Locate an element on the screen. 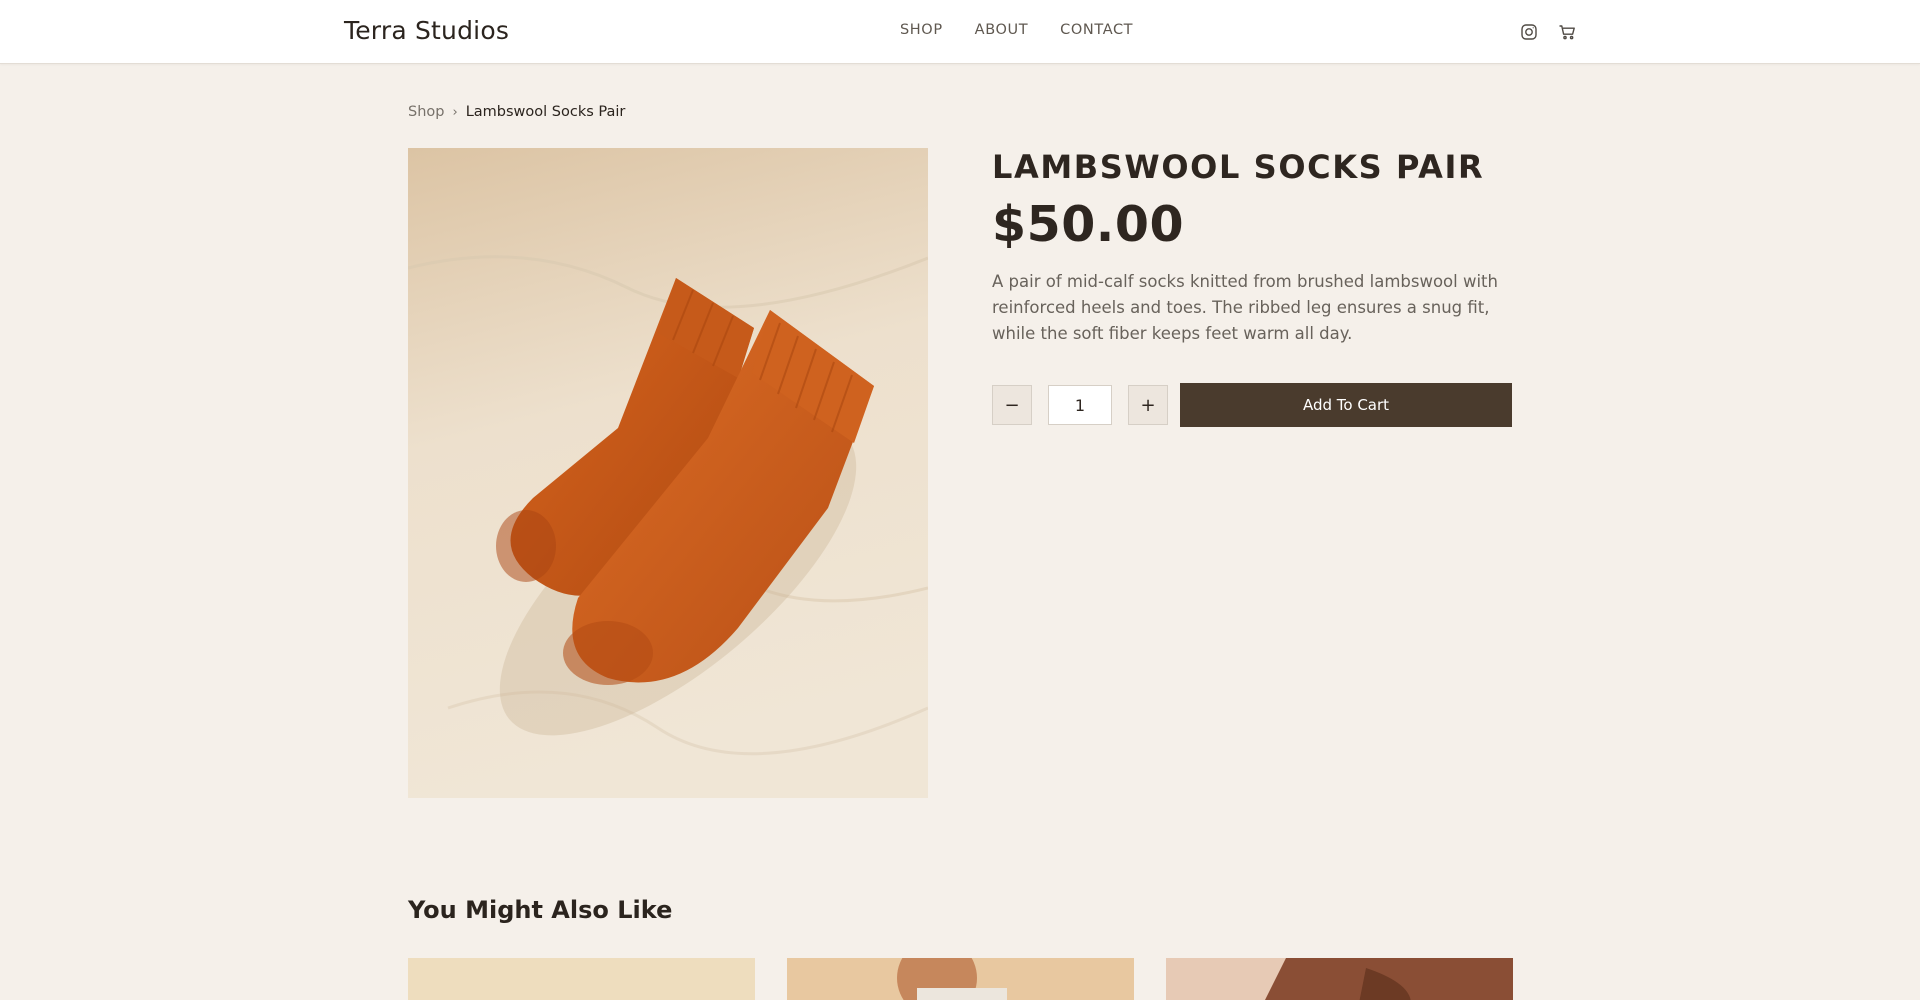 This screenshot has width=1920, height=1000. related-heading: You Might Also Like is located at coordinates (540, 910).